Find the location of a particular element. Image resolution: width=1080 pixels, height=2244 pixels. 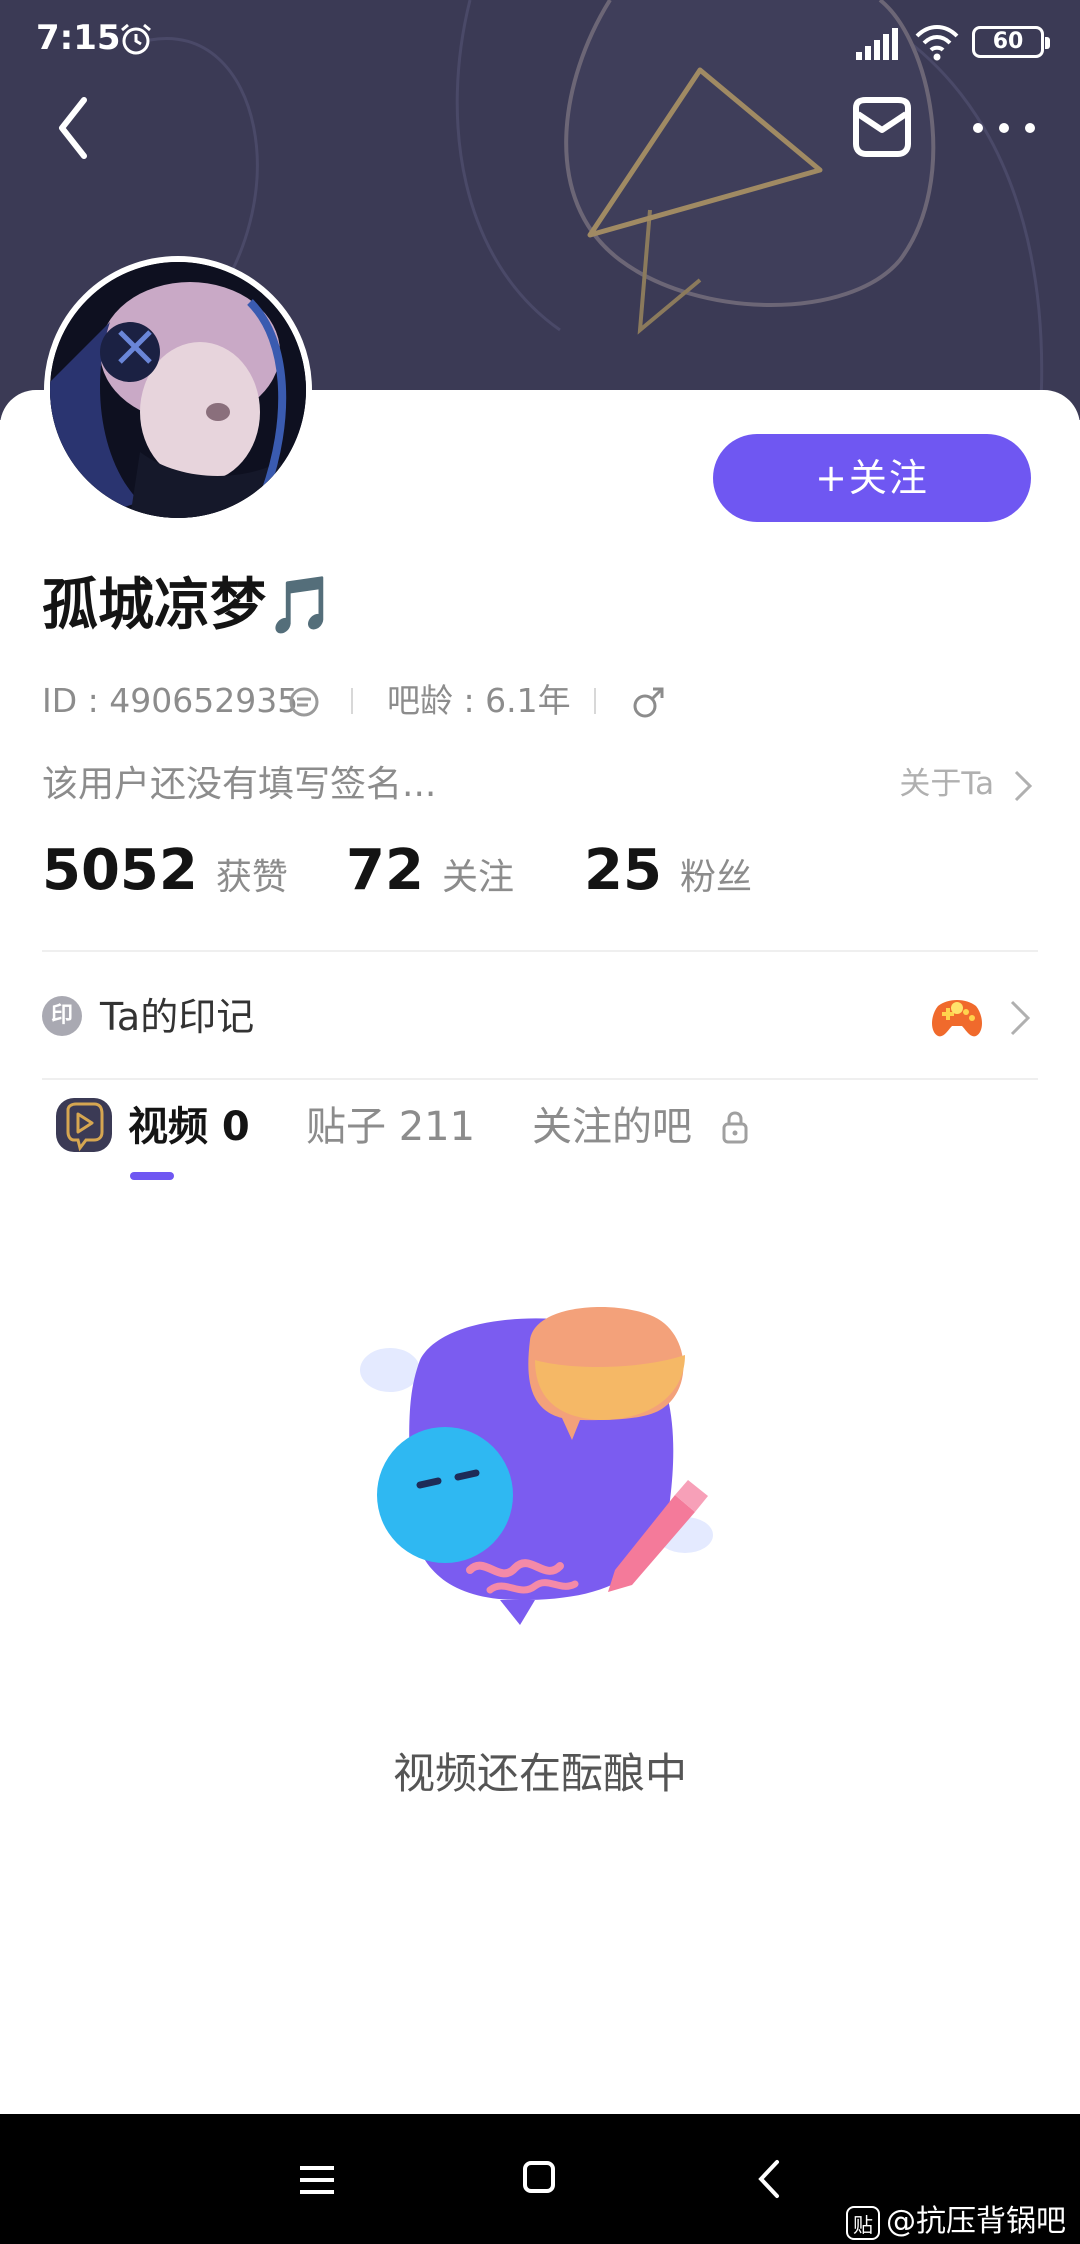

watermark-badge: 贴 is located at coordinates (863, 2222).